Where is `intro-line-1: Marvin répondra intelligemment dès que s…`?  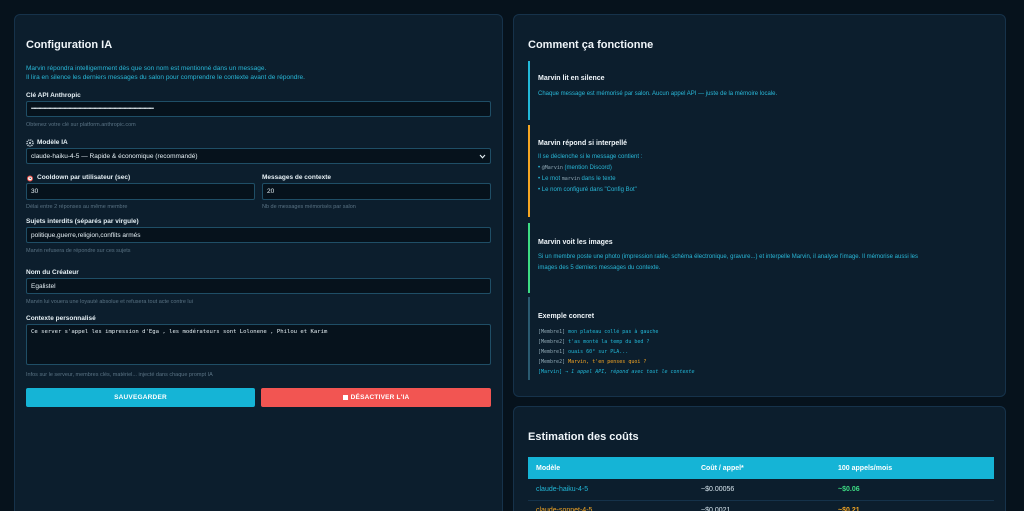 intro-line-1: Marvin répondra intelligemment dès que s… is located at coordinates (146, 68).